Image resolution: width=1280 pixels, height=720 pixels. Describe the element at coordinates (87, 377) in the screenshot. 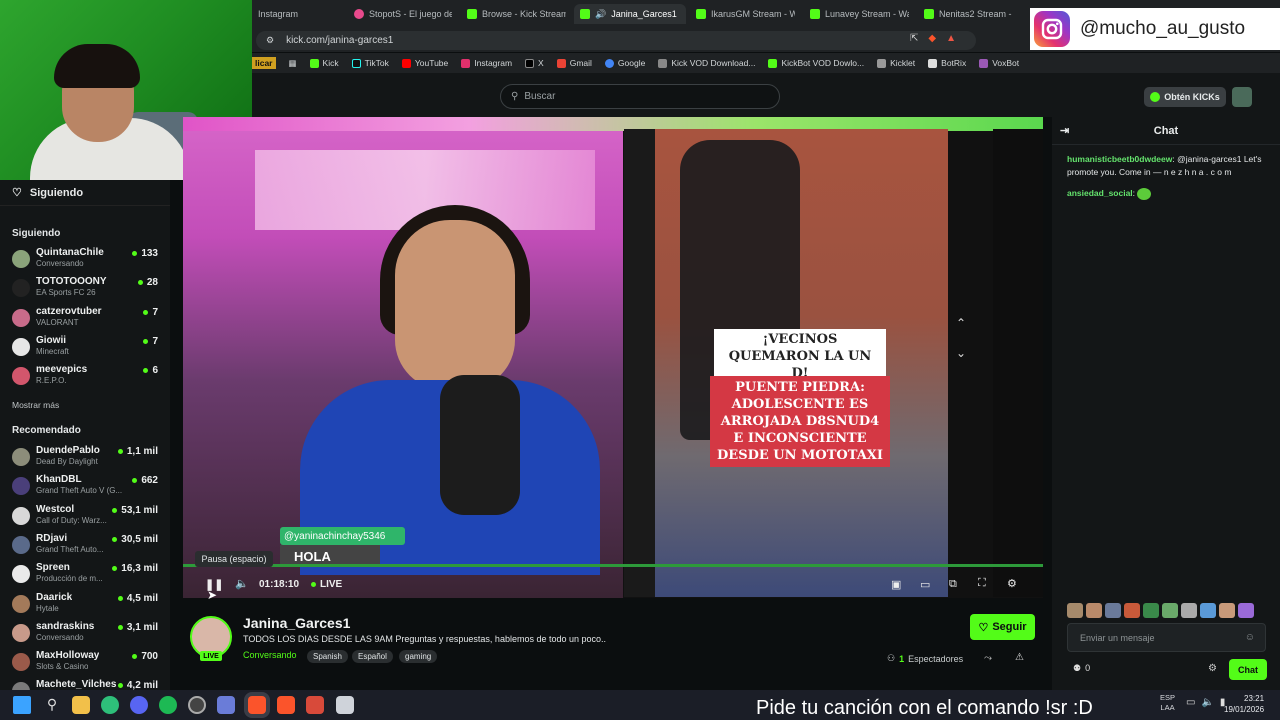

I see `sidebar-channel-item: meevepics R.E.P.O. 6` at that location.